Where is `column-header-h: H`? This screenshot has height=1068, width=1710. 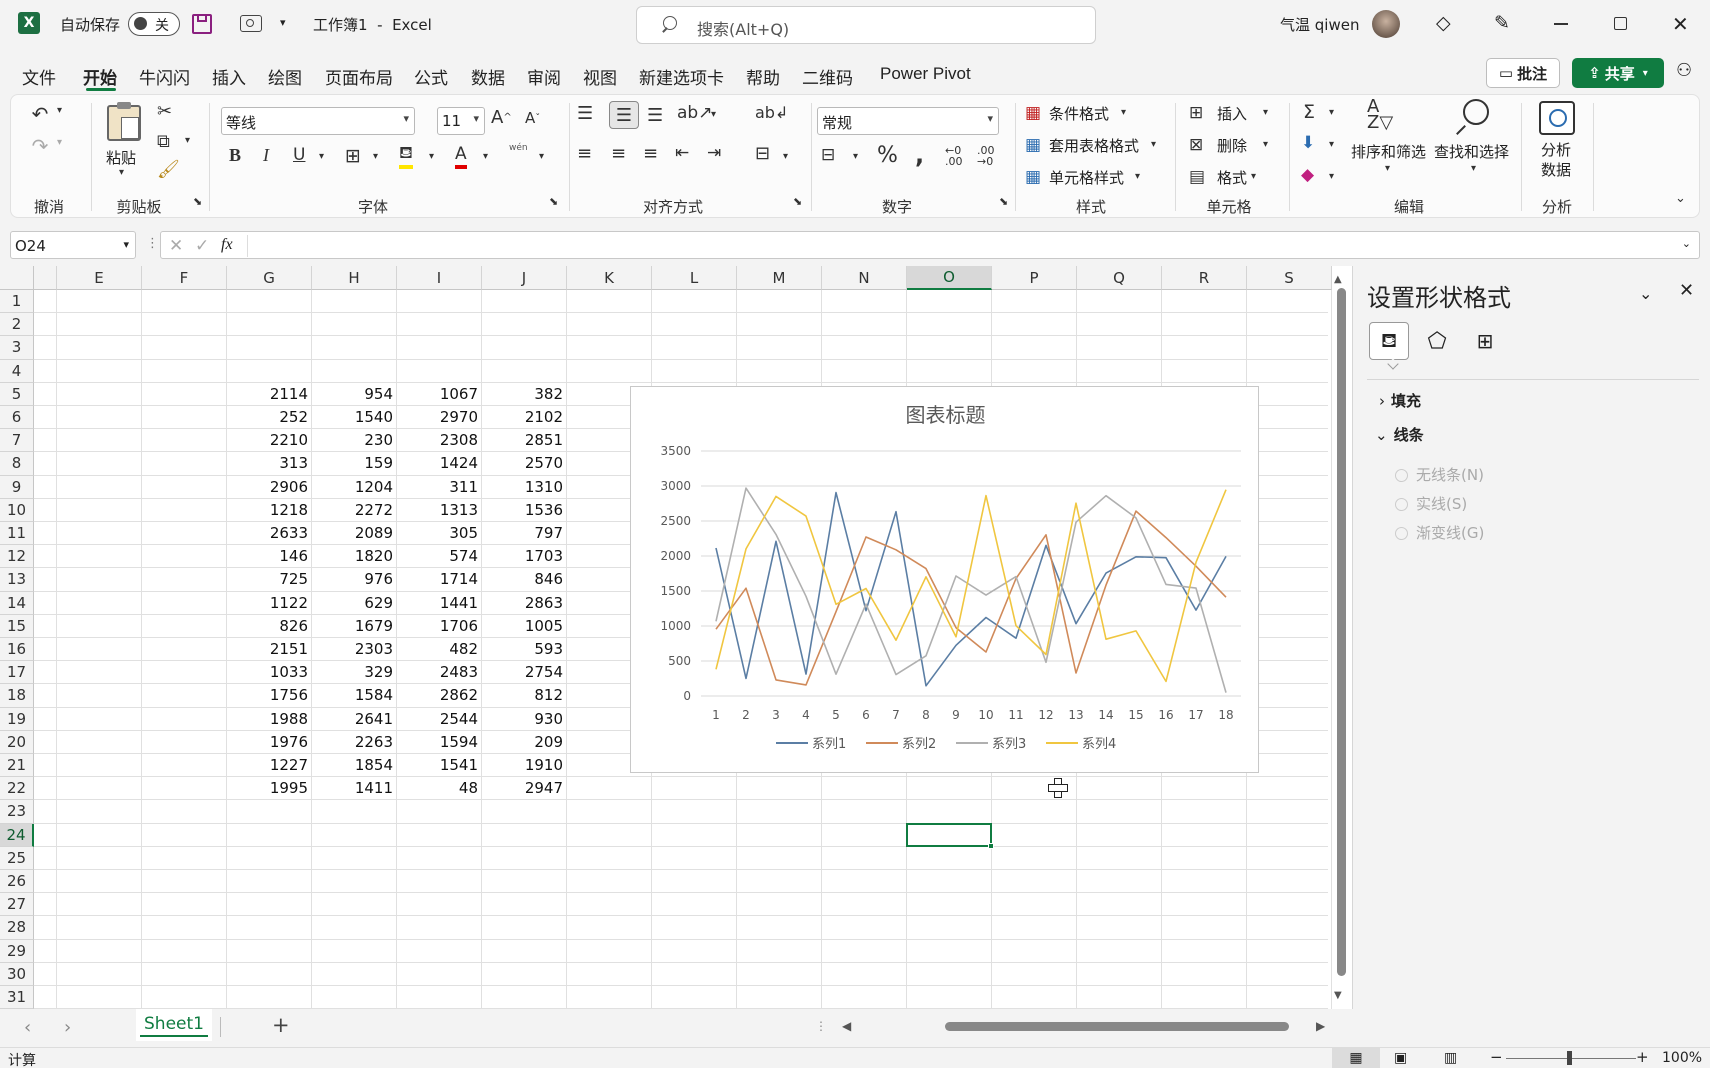
column-header-h: H is located at coordinates (354, 278).